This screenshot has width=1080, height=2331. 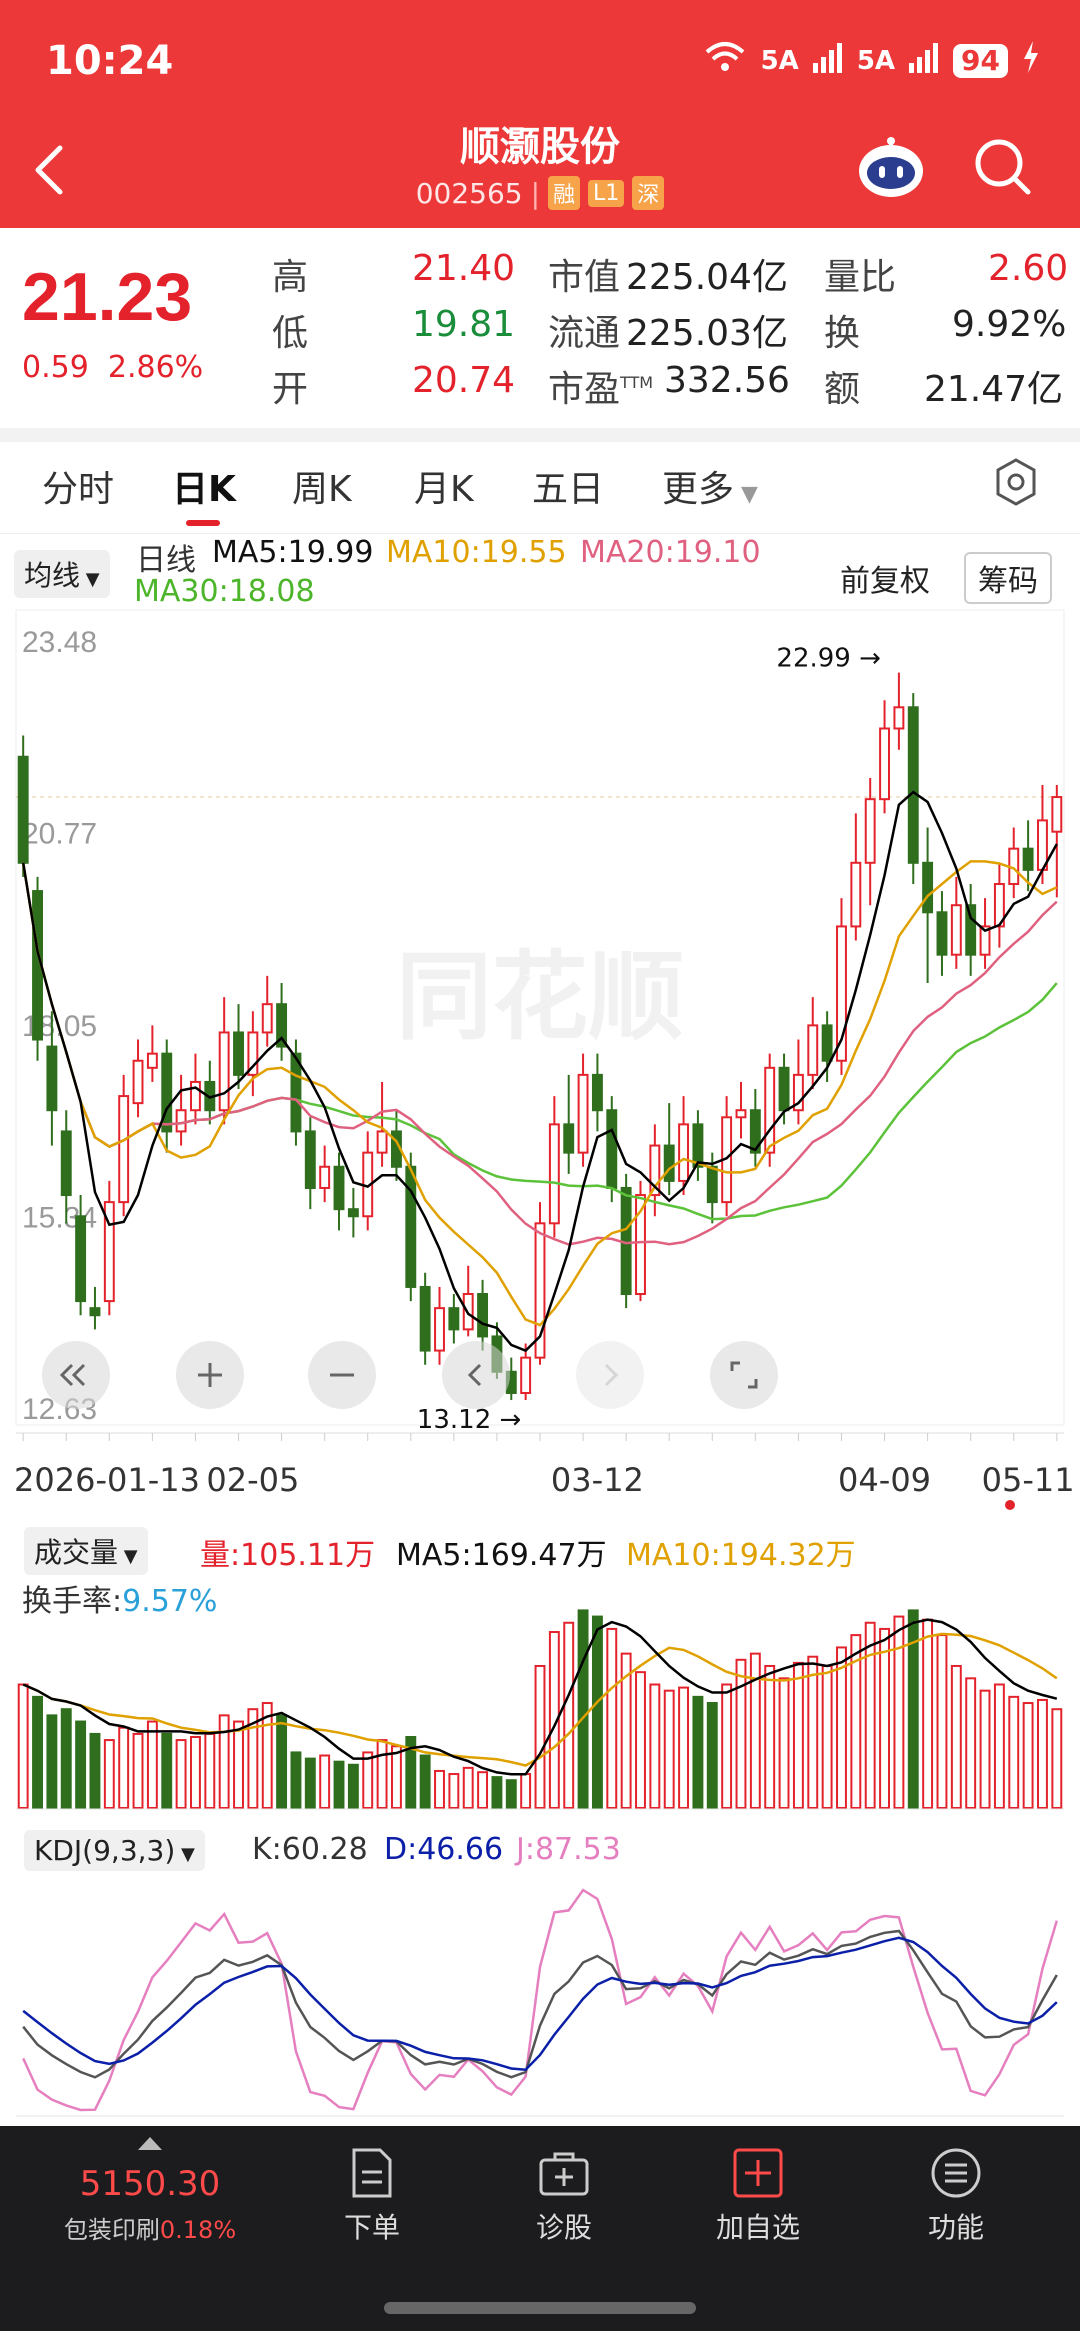 I want to click on period-tabs: 分时 日K 周K 月K 五日 更多 ▼, so click(x=540, y=488).